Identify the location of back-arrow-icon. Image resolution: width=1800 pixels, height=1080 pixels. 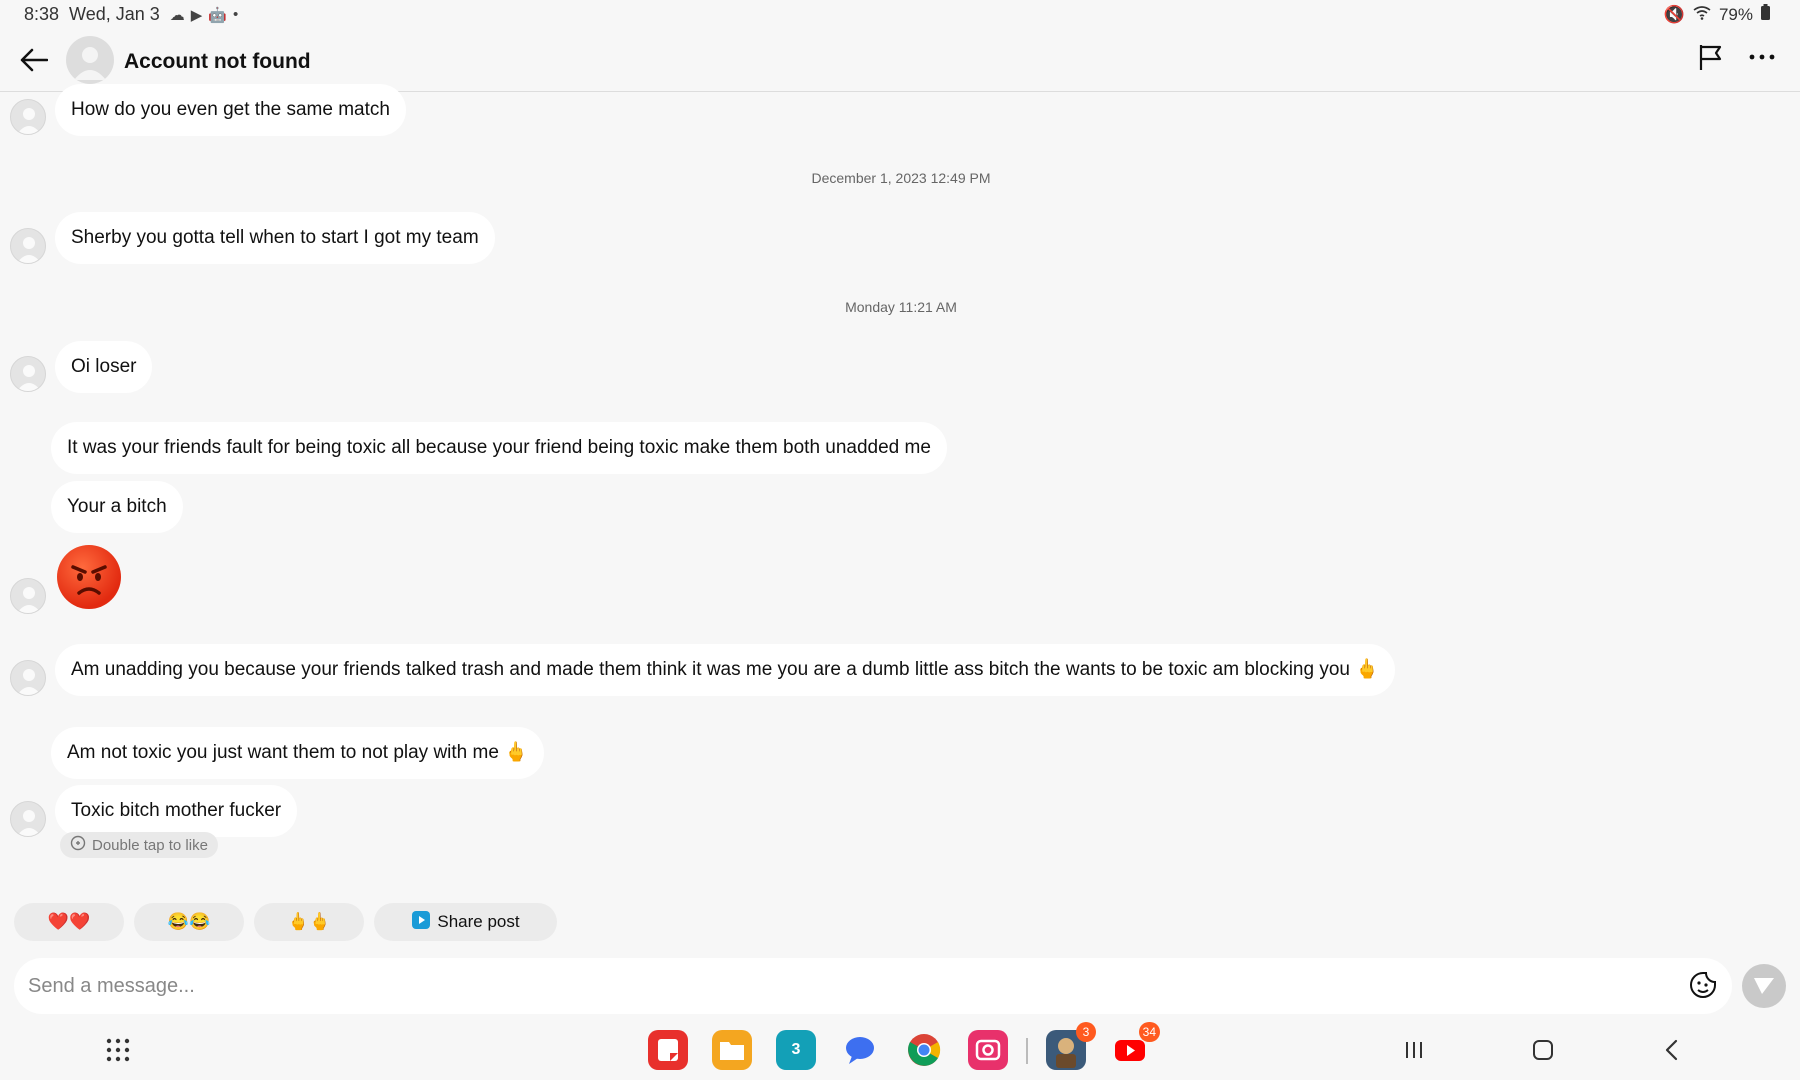
(34, 60).